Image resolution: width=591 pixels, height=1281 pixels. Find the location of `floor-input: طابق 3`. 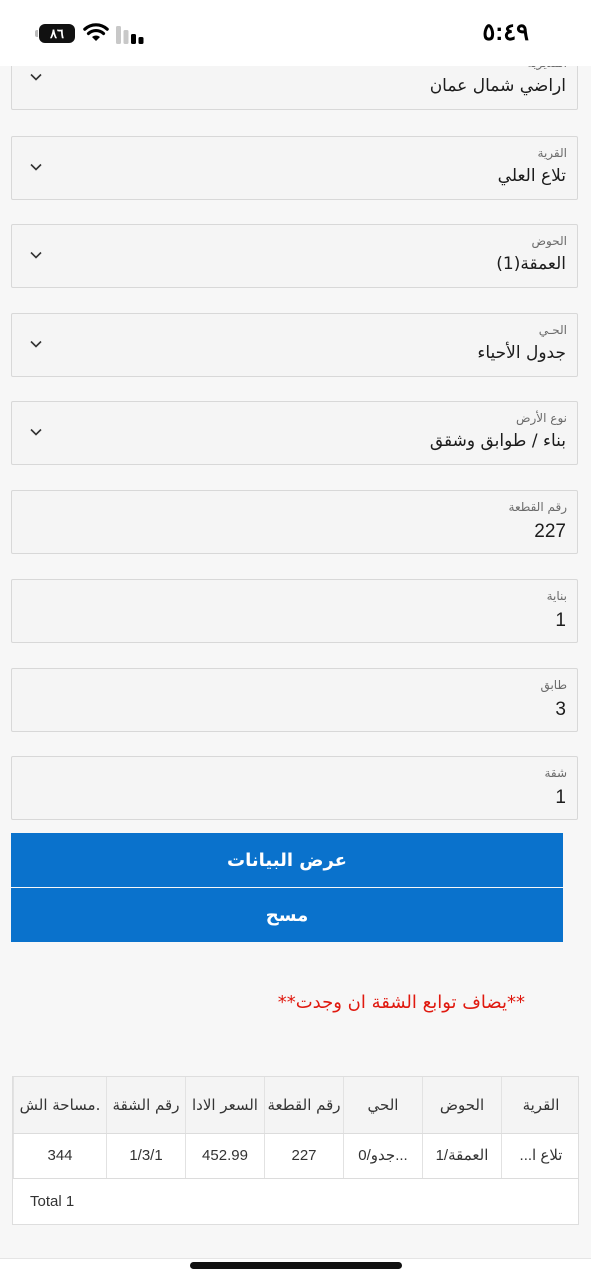

floor-input: طابق 3 is located at coordinates (294, 700).